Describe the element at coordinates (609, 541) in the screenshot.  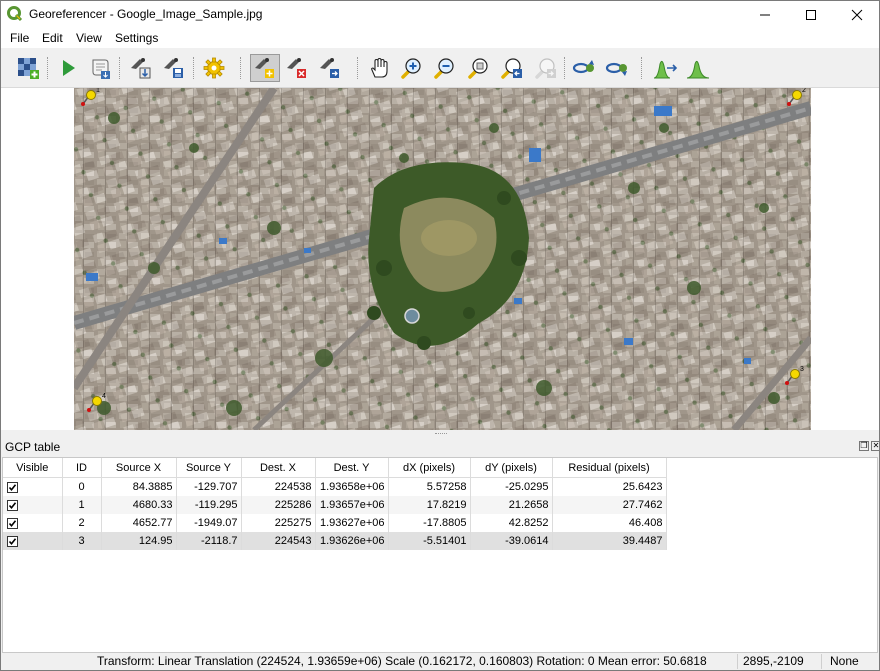
I see `cell-residual: 39.4487` at that location.